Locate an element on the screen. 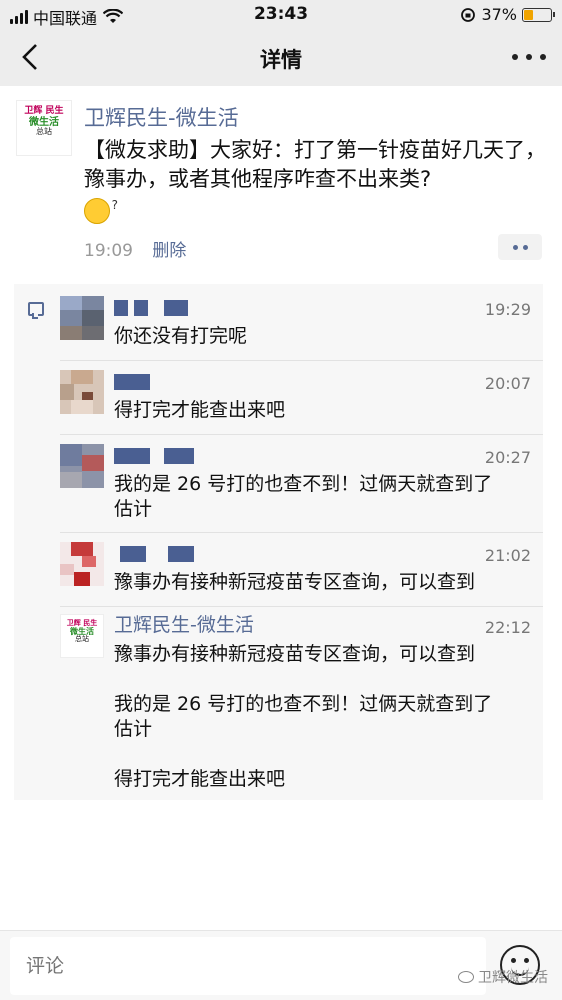 Image resolution: width=562 pixels, height=1000 pixels. author-avatar: 卫辉 民生 微生活 总站 is located at coordinates (44, 128).